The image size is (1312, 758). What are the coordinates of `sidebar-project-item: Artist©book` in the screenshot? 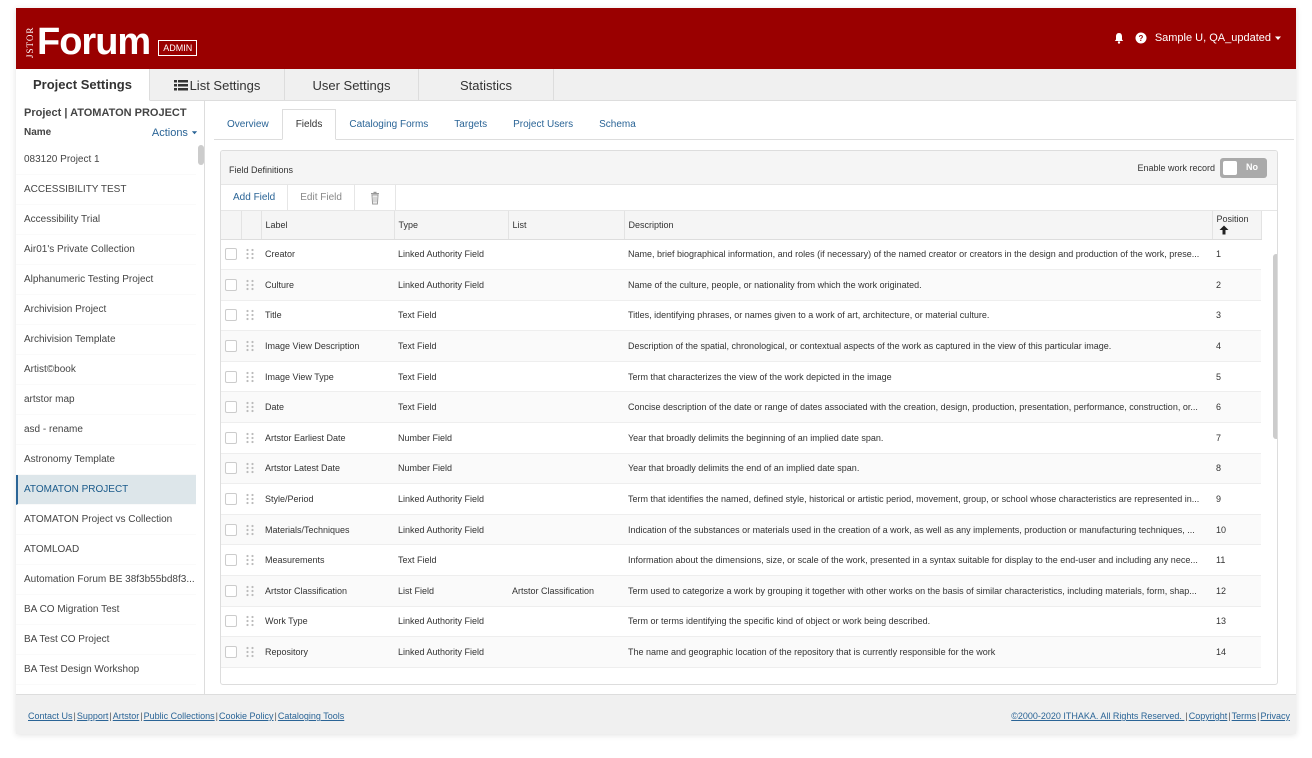 It's located at (106, 370).